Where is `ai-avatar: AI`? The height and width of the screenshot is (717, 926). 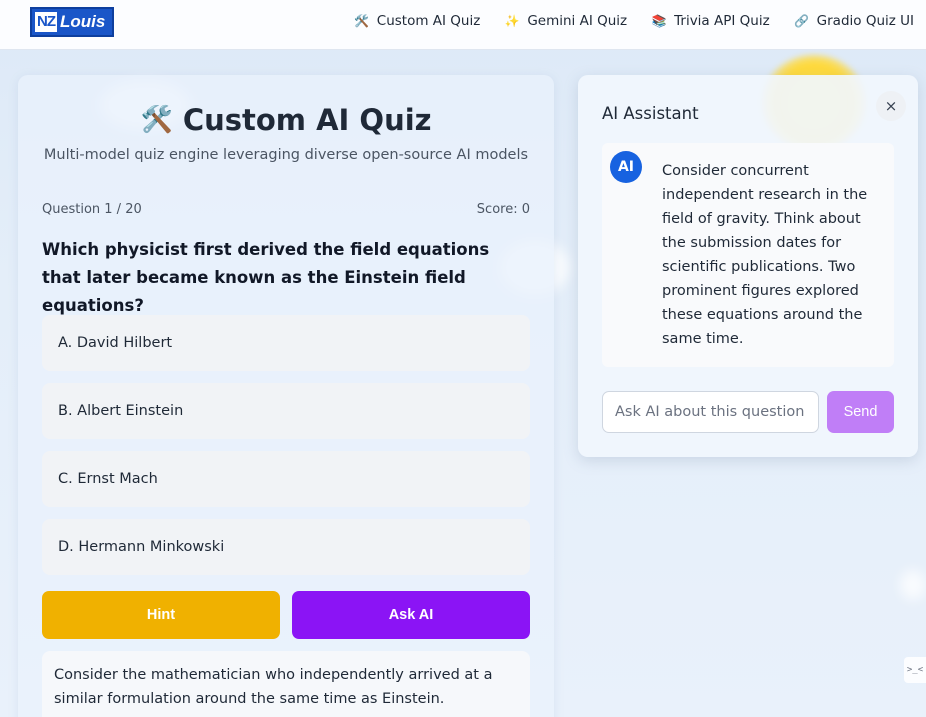 ai-avatar: AI is located at coordinates (626, 167).